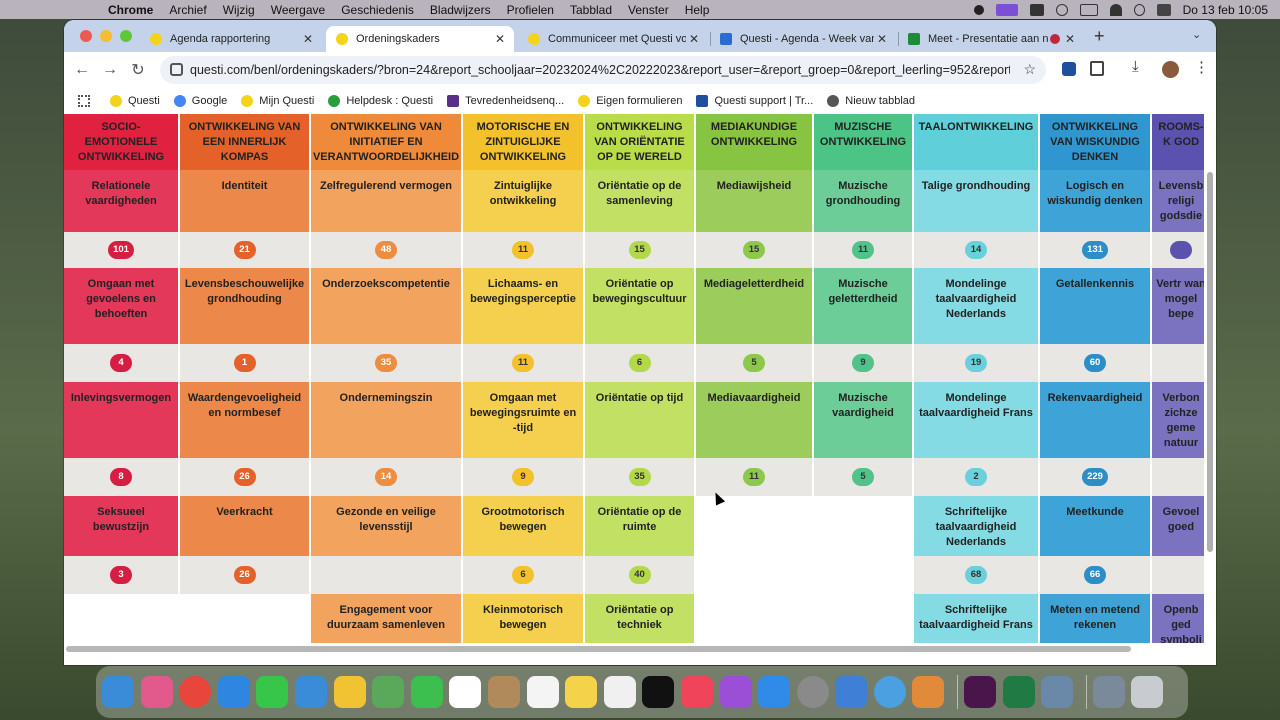  What do you see at coordinates (200, 101) in the screenshot?
I see `bookmark-google: Google` at bounding box center [200, 101].